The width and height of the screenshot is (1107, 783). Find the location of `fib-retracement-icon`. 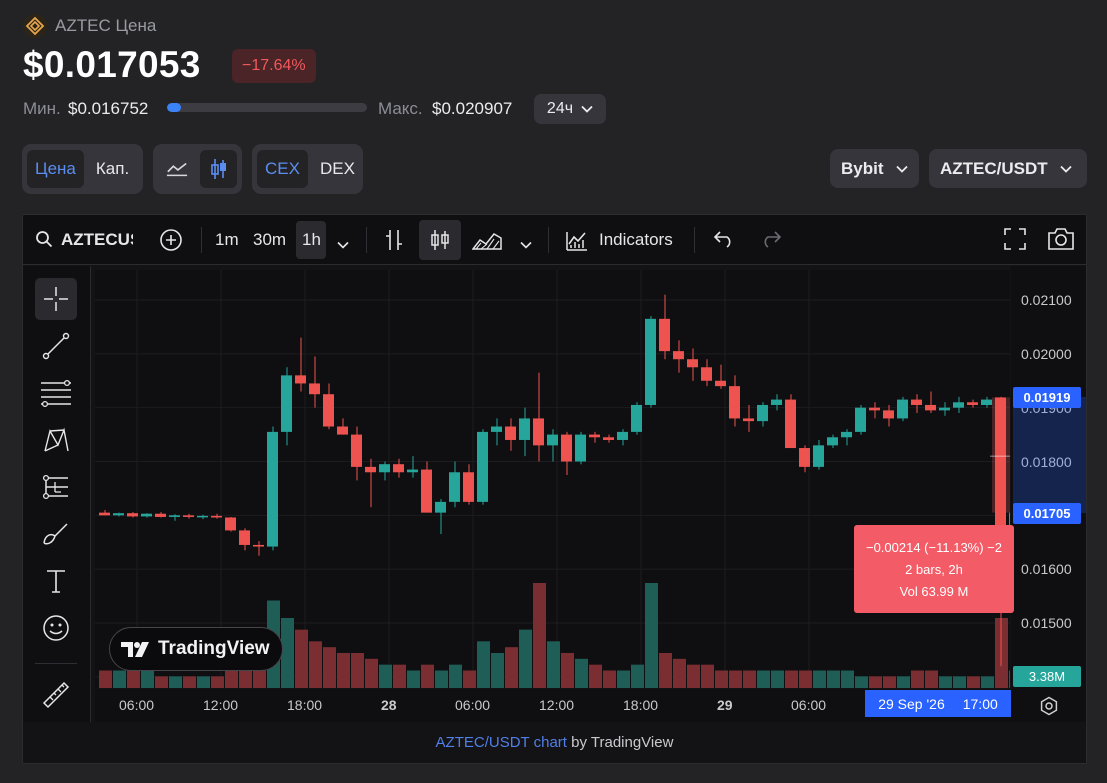

fib-retracement-icon is located at coordinates (56, 393).